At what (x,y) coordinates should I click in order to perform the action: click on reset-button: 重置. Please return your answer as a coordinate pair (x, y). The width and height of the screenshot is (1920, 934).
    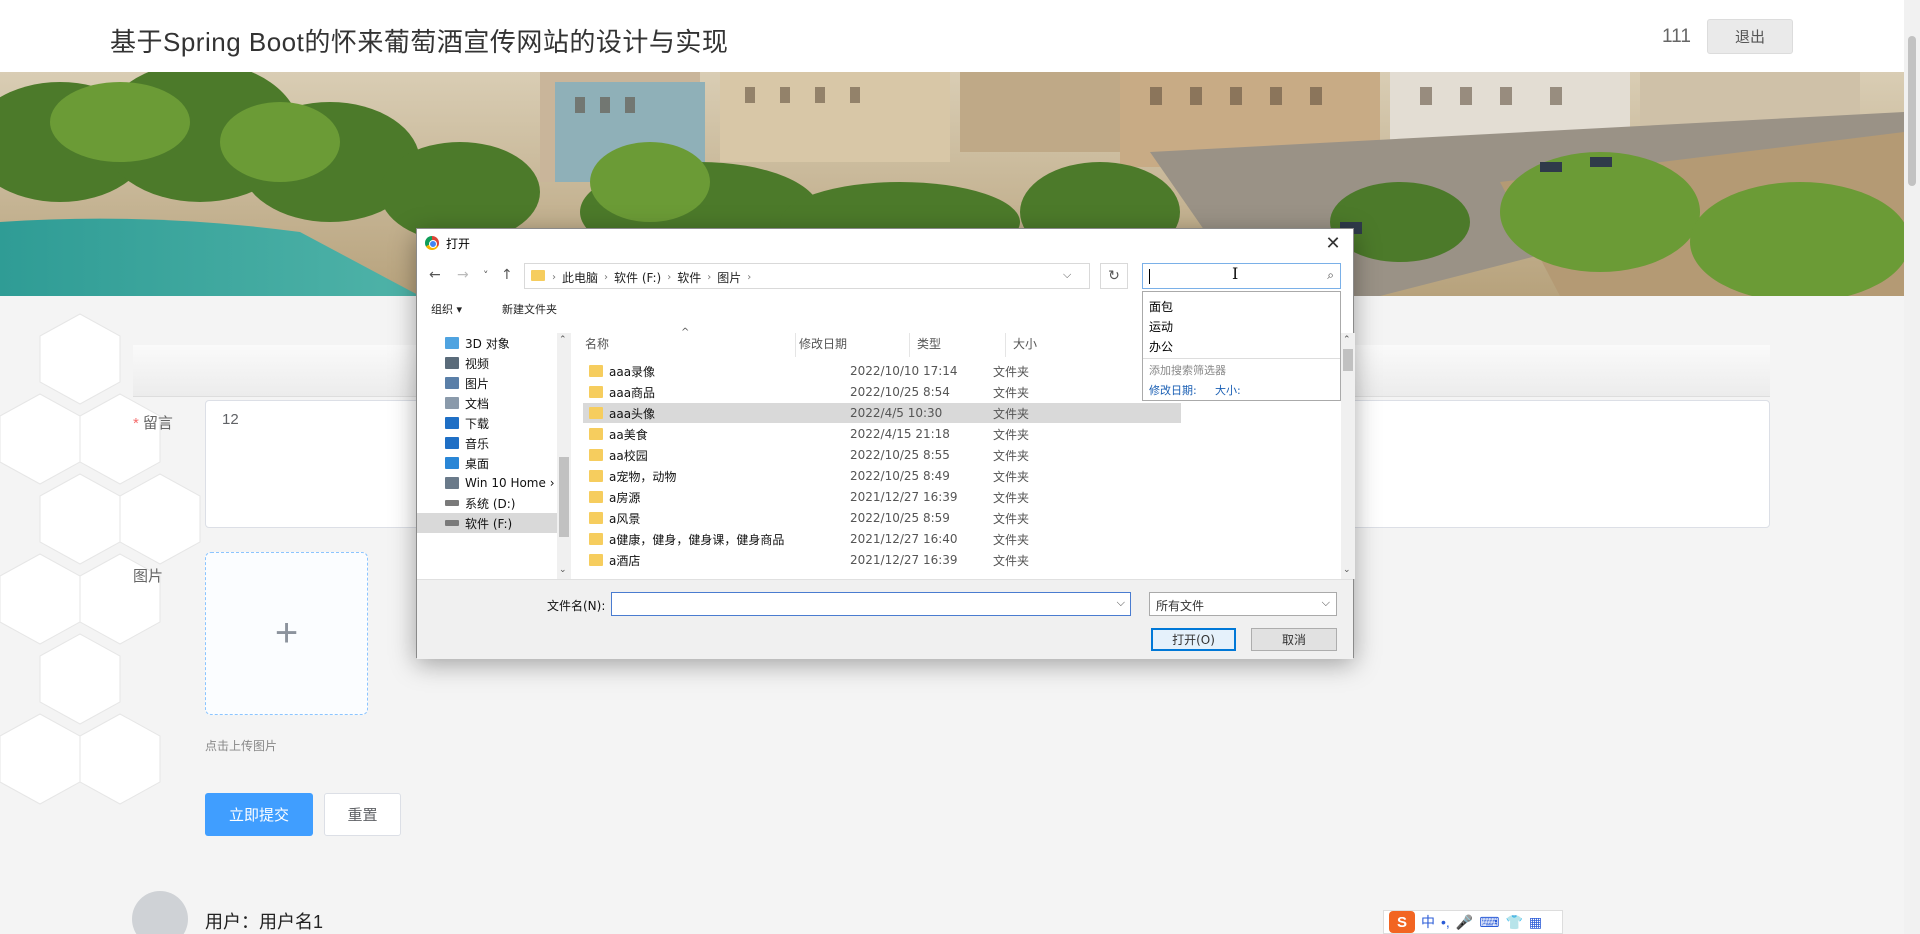
    Looking at the image, I should click on (362, 814).